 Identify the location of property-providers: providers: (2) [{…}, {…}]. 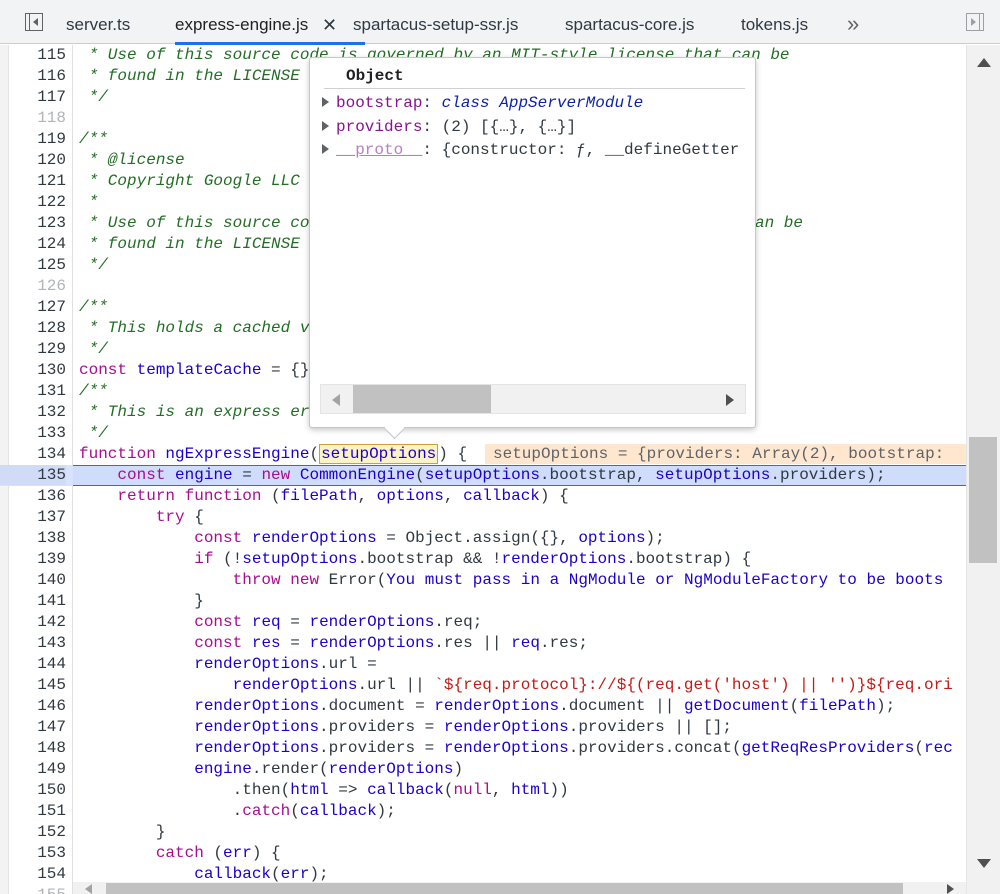
(449, 127).